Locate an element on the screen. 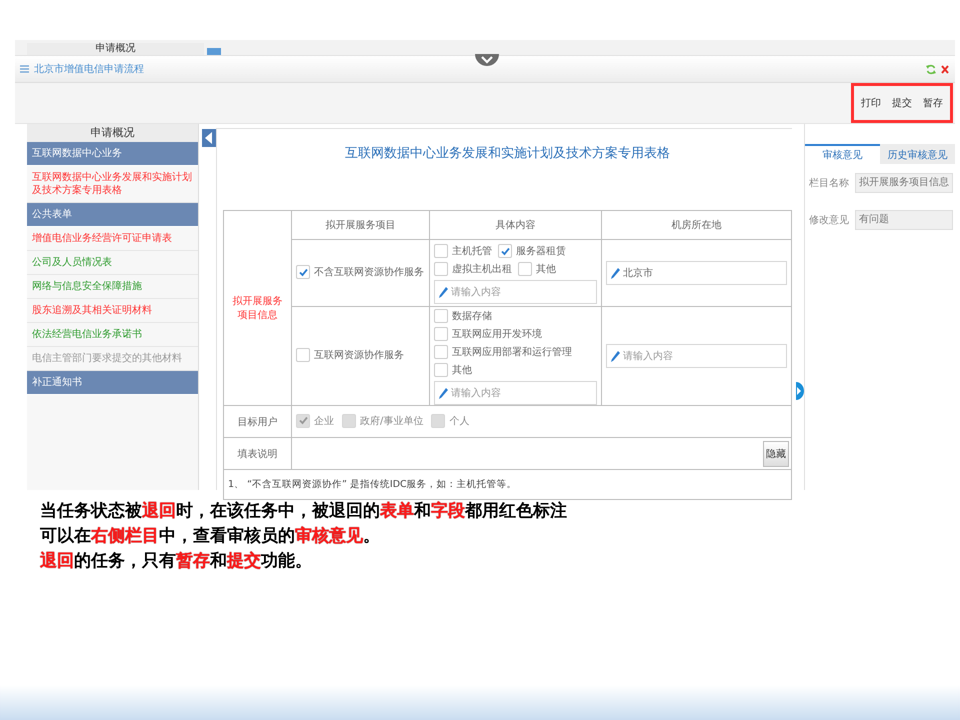 This screenshot has height=720, width=960. tab: 历史审核意见 is located at coordinates (917, 154).